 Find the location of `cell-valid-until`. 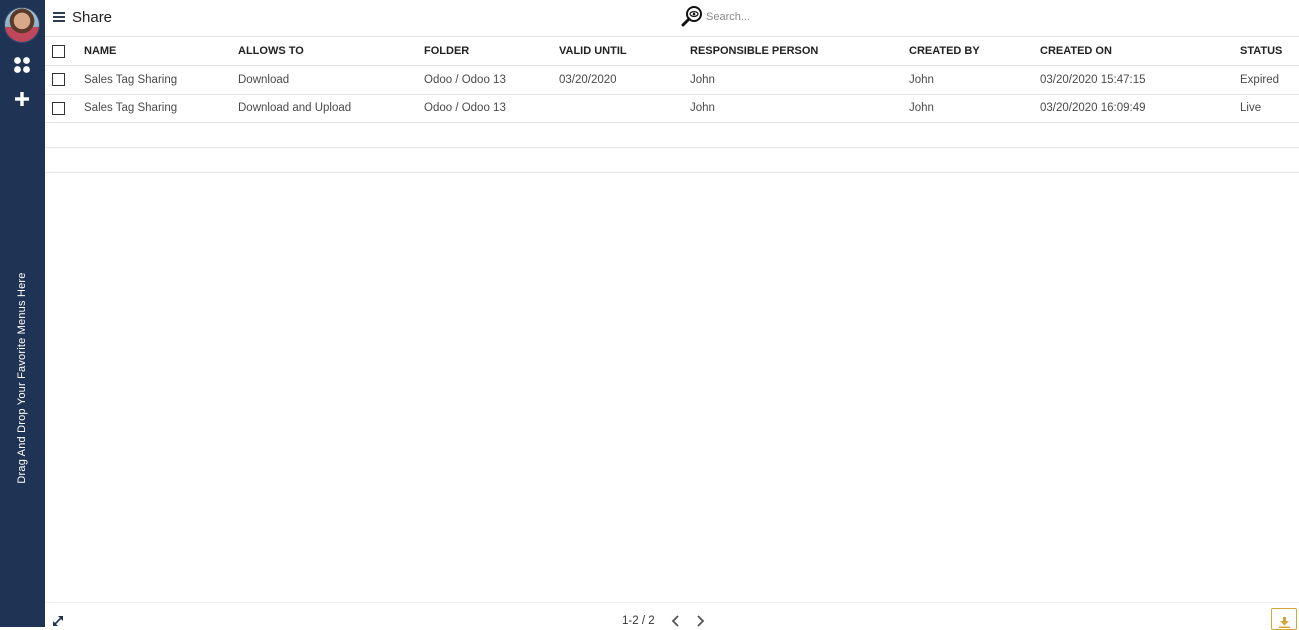

cell-valid-until is located at coordinates (624, 108).